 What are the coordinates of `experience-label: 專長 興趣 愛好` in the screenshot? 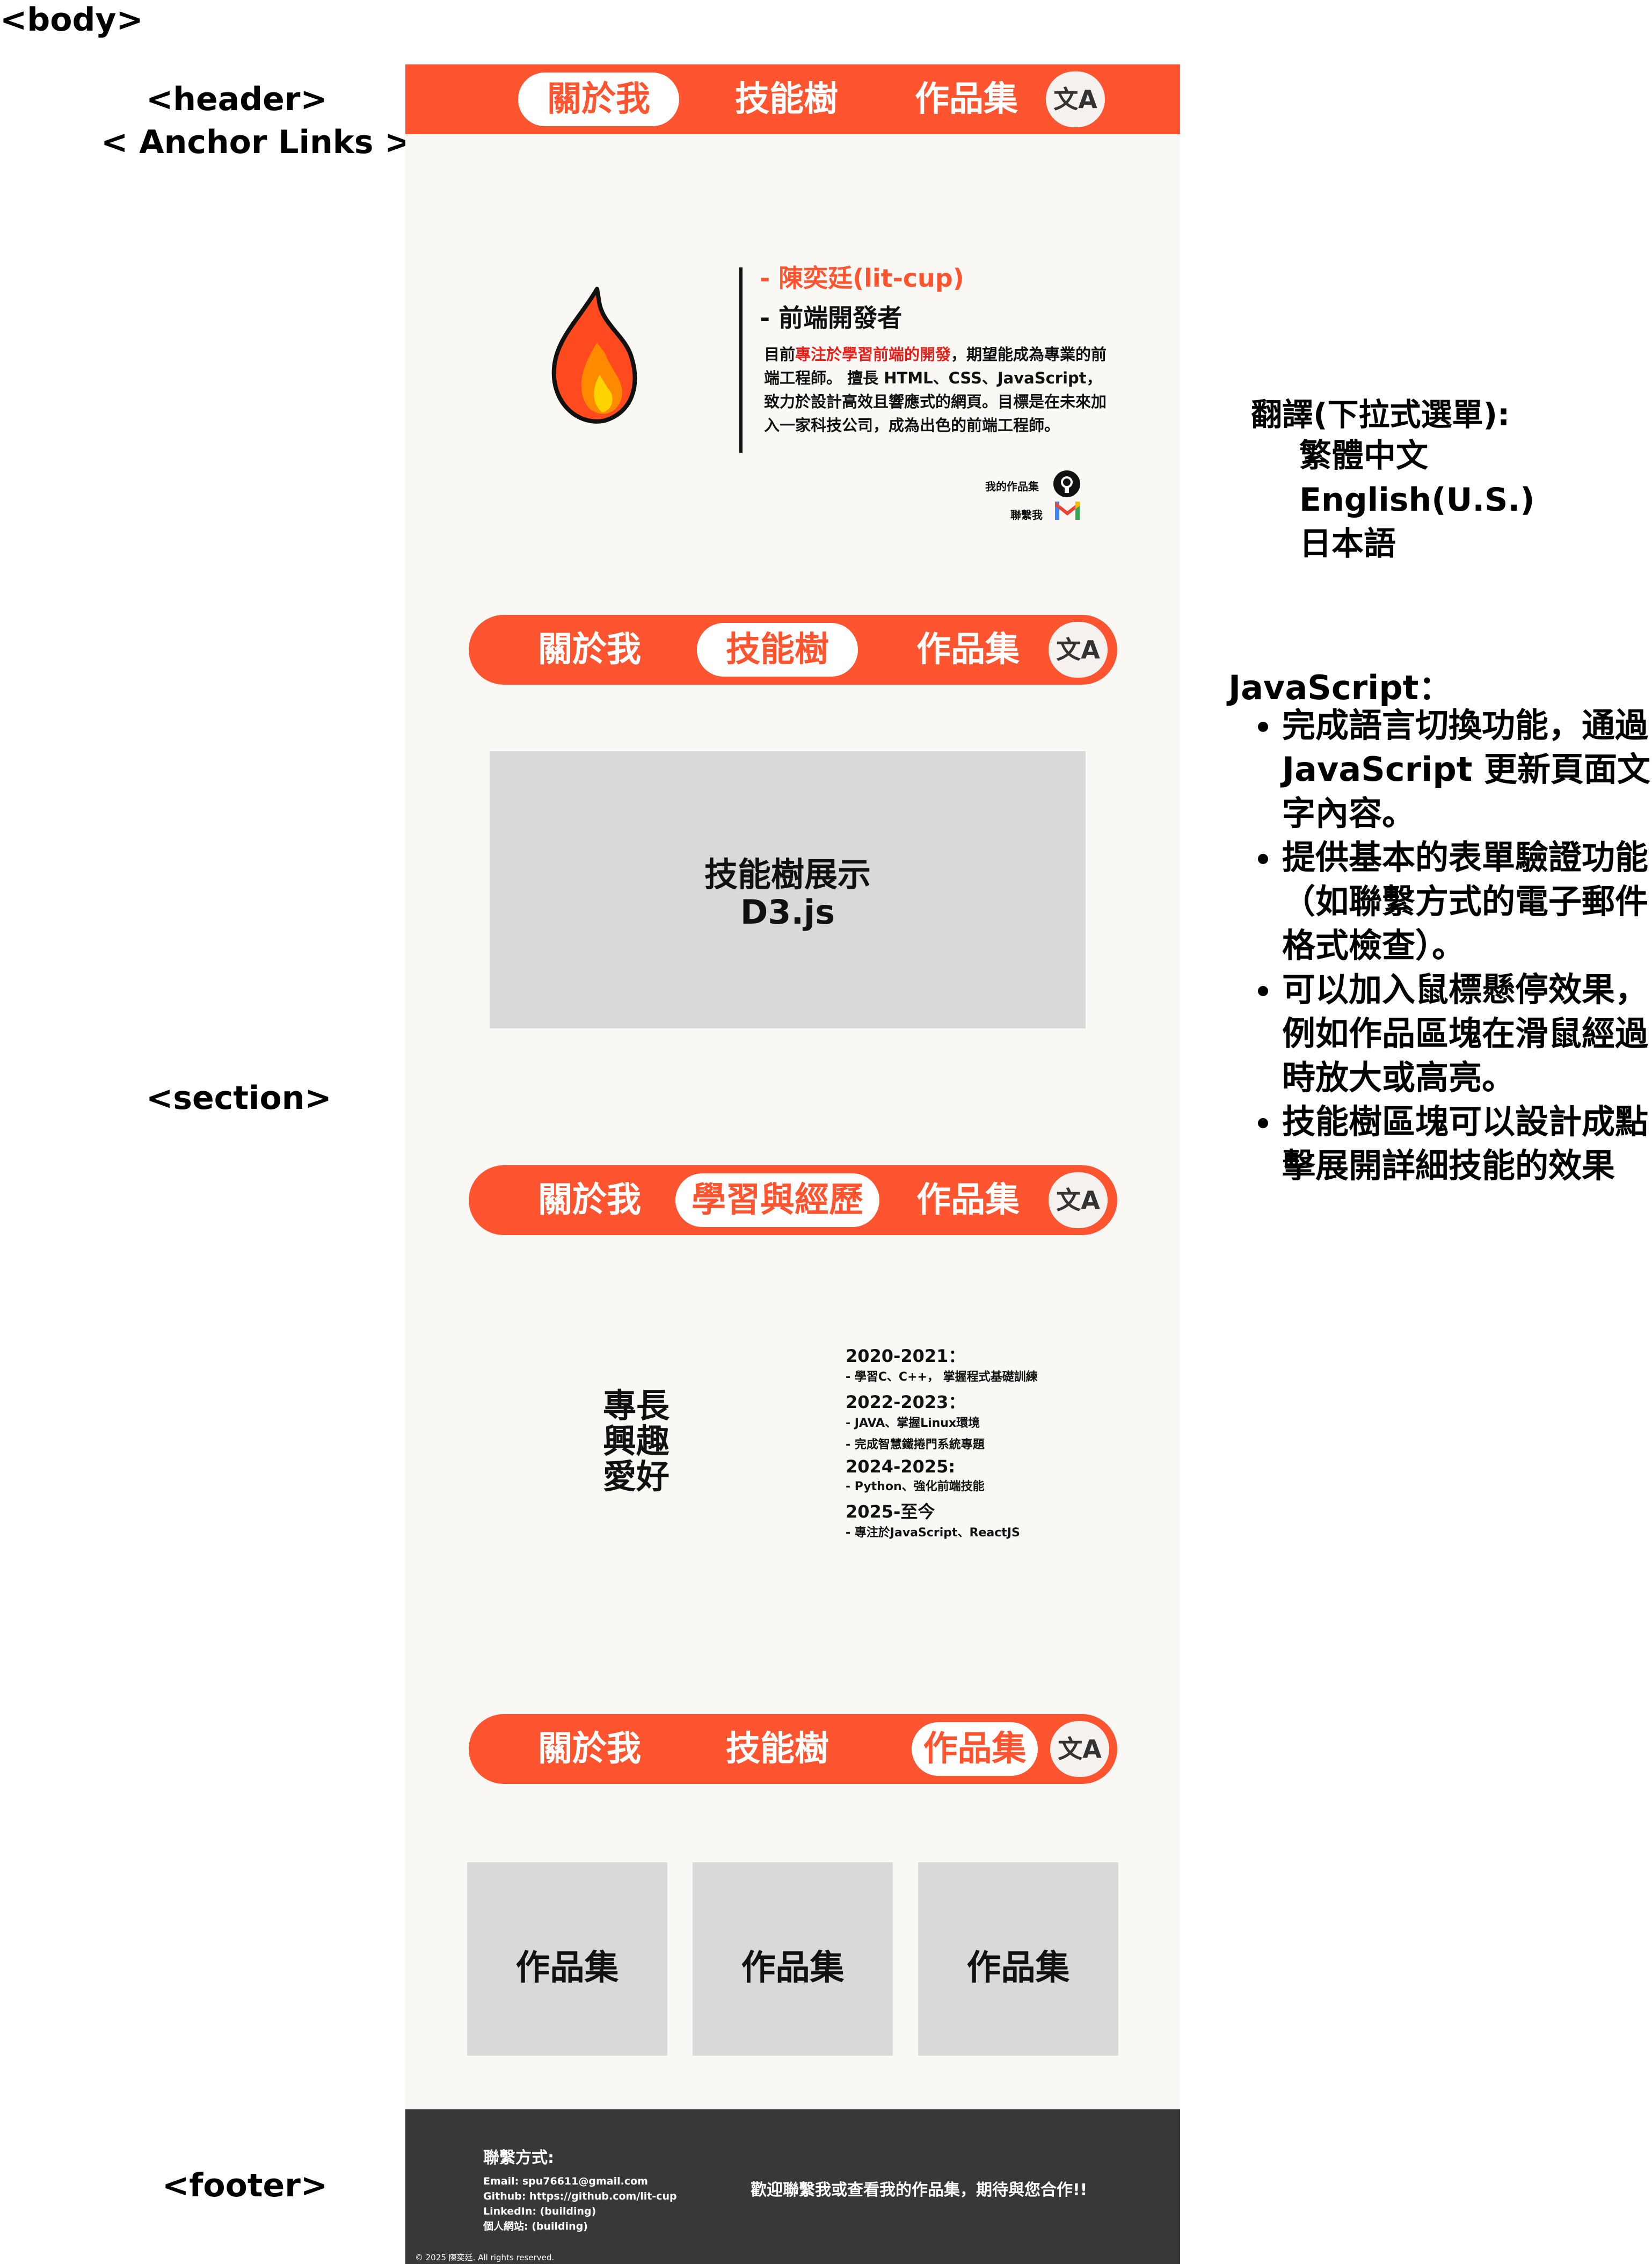 It's located at (636, 1441).